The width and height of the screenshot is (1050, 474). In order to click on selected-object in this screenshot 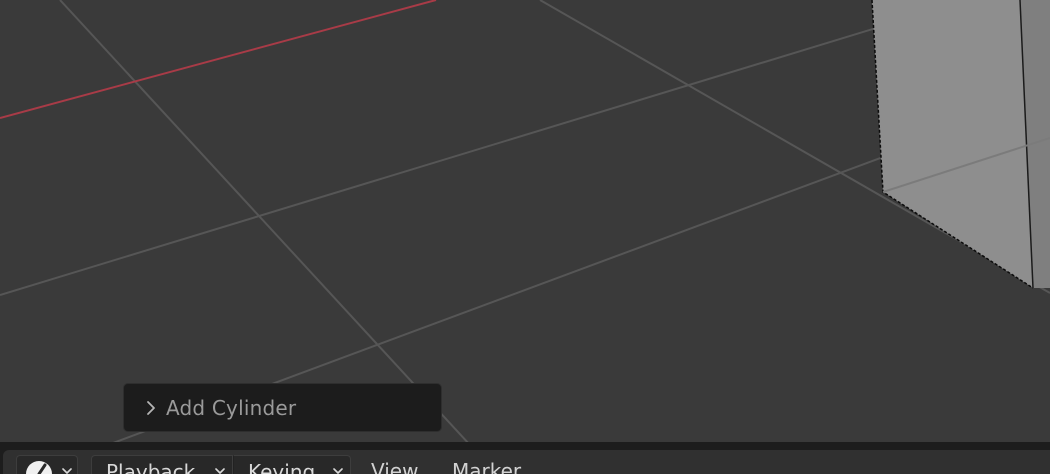, I will do `click(960, 144)`.